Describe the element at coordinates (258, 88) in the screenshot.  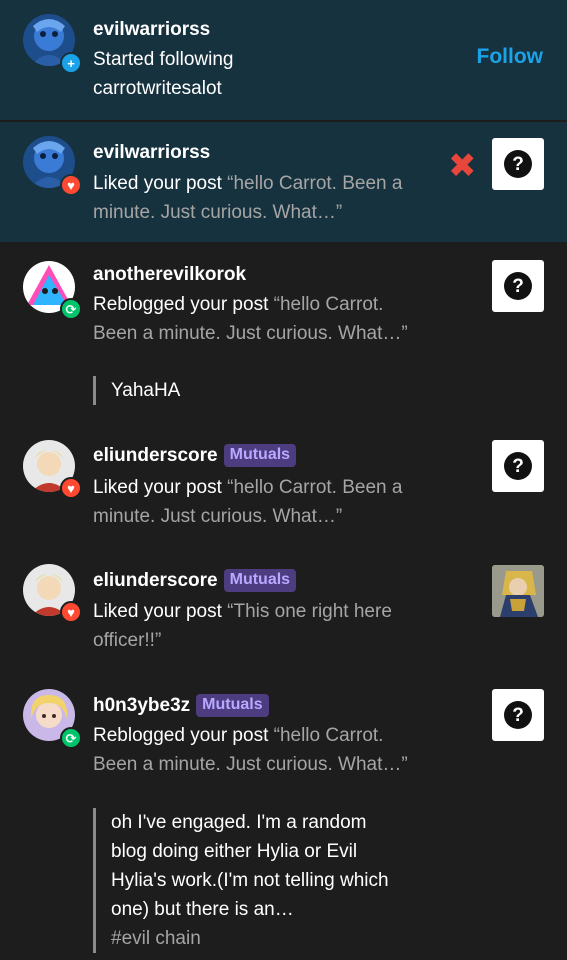
I see `target-text: carrotwritesalot` at that location.